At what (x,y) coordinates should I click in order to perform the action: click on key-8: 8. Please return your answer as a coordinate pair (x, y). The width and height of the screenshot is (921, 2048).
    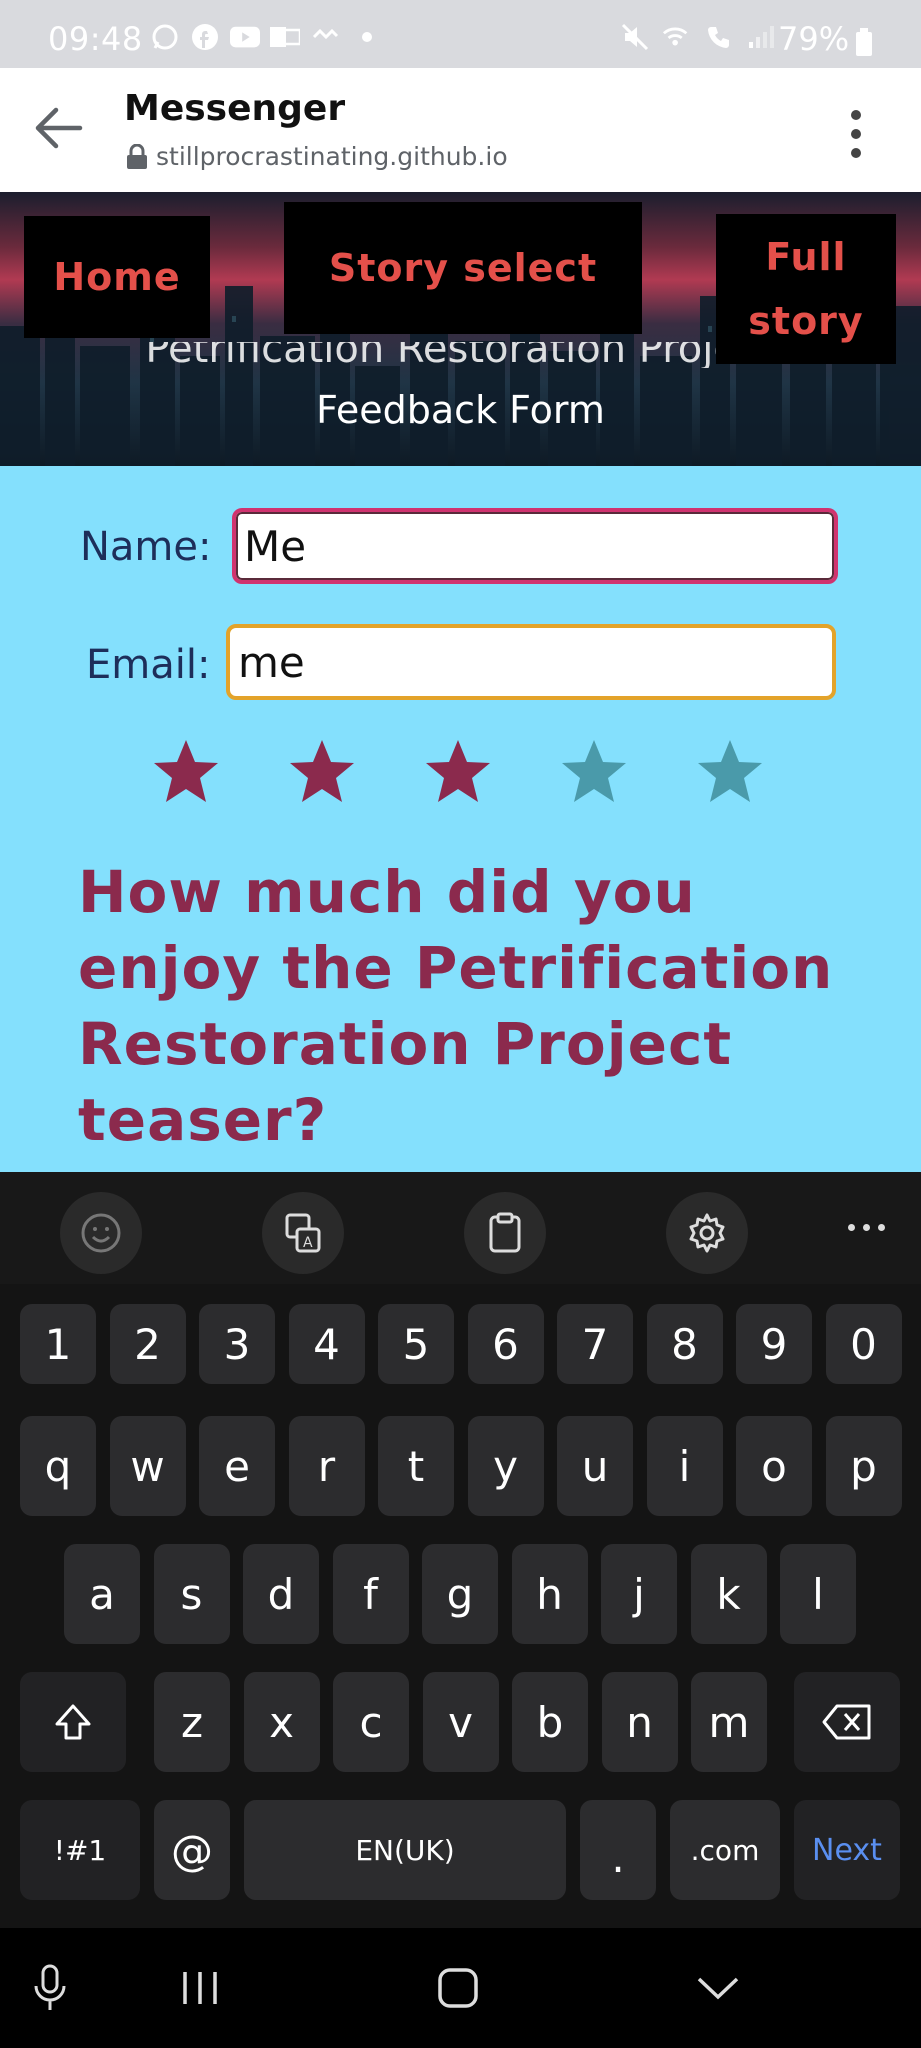
    Looking at the image, I should click on (684, 1344).